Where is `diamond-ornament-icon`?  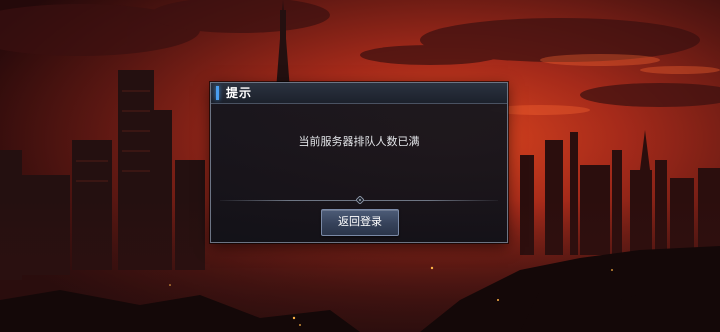 diamond-ornament-icon is located at coordinates (360, 200).